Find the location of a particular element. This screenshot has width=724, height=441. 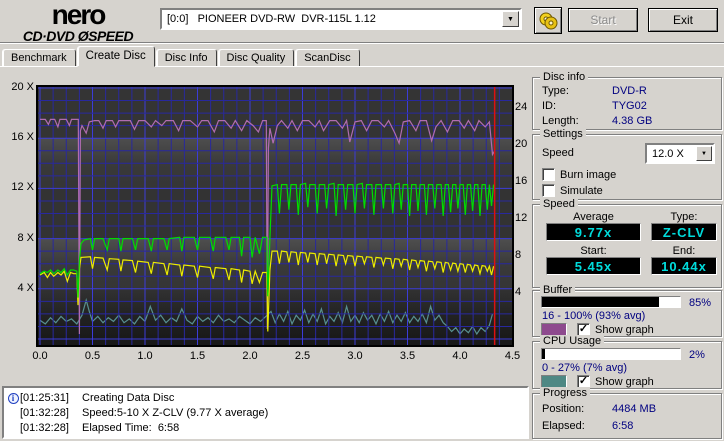

exit-button-label: Exit is located at coordinates (682, 20).